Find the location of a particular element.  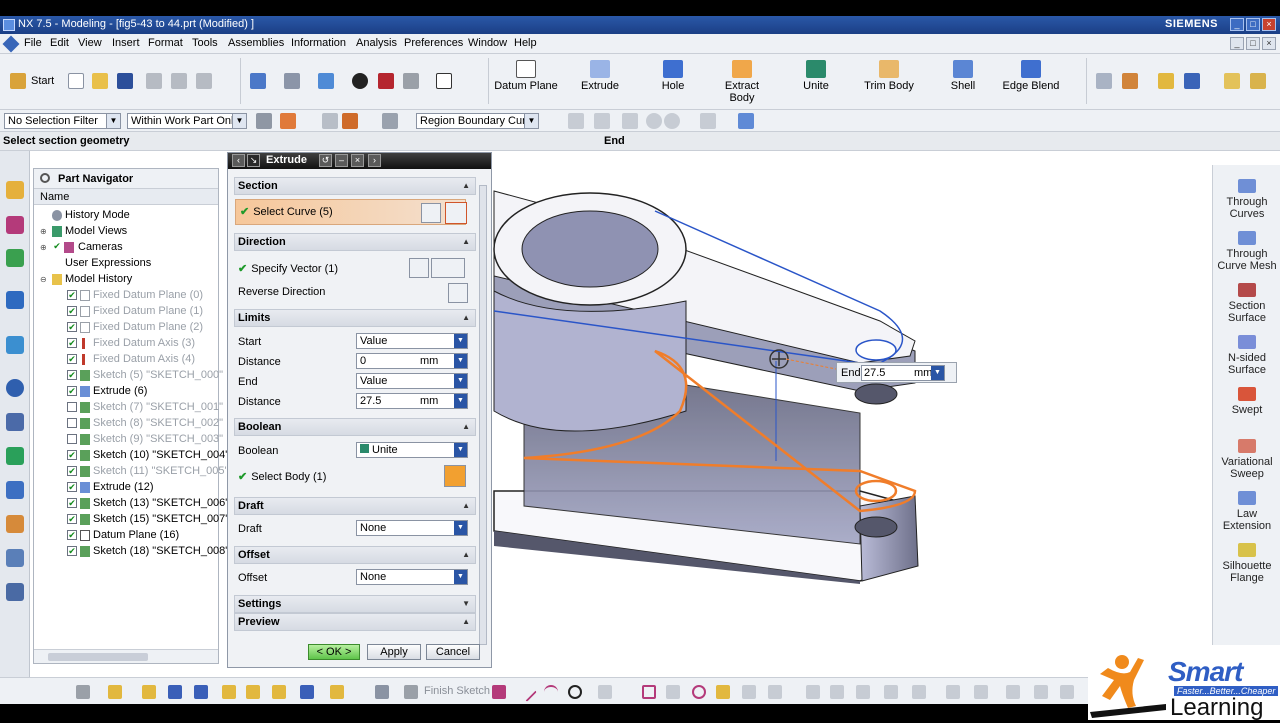

alternate-solution-icon is located at coordinates (981, 692).